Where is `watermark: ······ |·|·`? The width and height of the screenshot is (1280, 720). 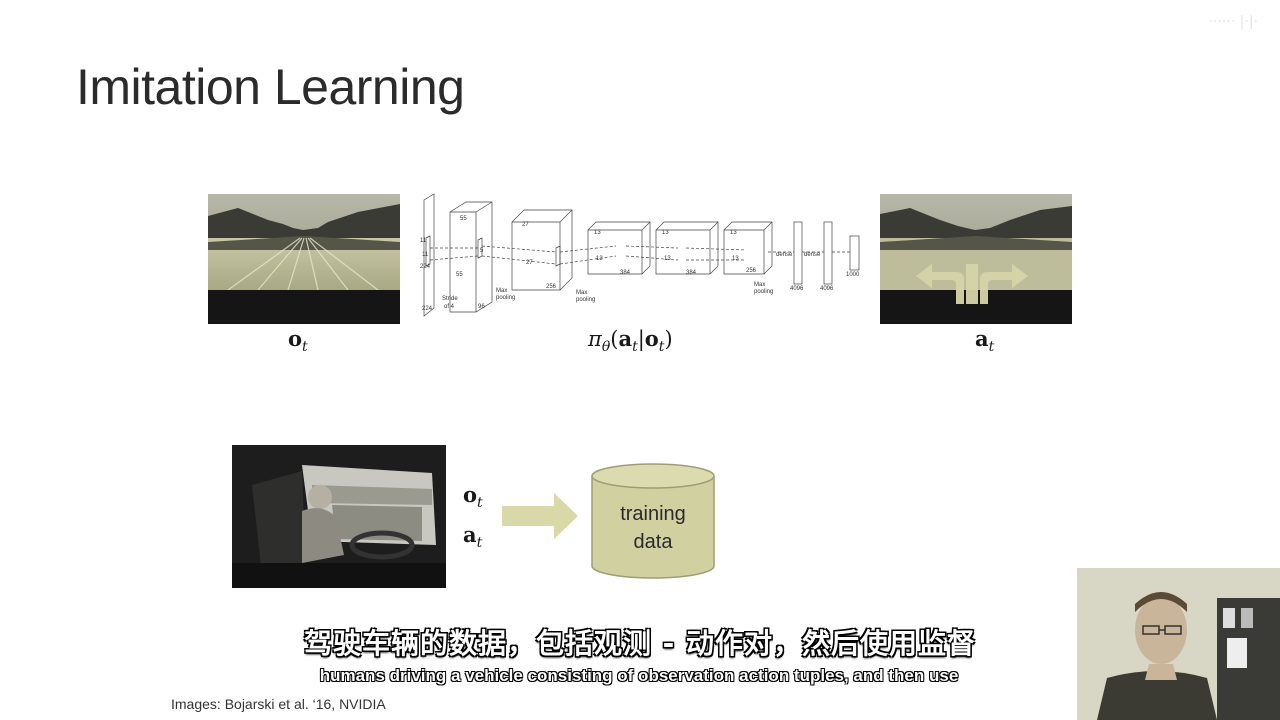
watermark: ······ |·|· is located at coordinates (1233, 22).